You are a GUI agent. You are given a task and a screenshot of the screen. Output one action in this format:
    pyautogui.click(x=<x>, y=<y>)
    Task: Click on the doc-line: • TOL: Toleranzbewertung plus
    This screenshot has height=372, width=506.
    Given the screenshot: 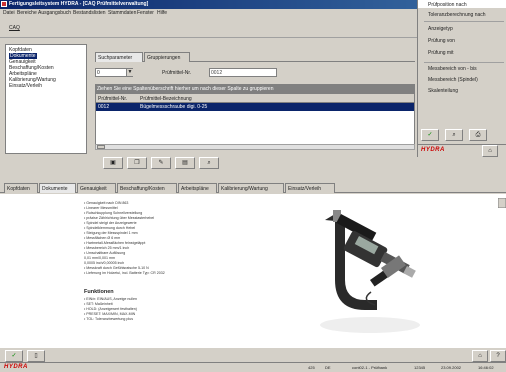 What is the action you would take?
    pyautogui.click(x=109, y=319)
    